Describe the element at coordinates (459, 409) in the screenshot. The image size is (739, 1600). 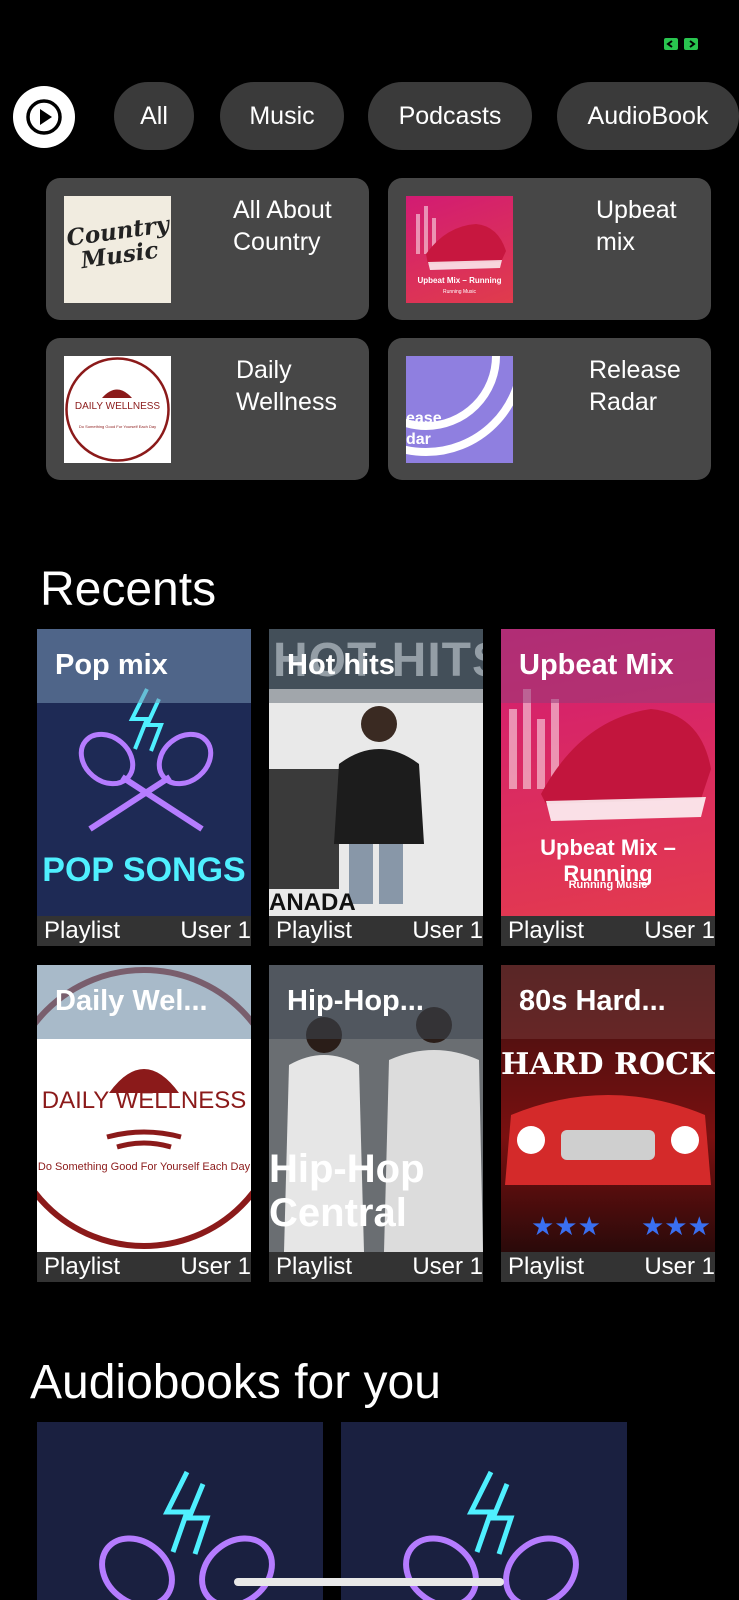
I see `release-radar-art: ease dar` at that location.